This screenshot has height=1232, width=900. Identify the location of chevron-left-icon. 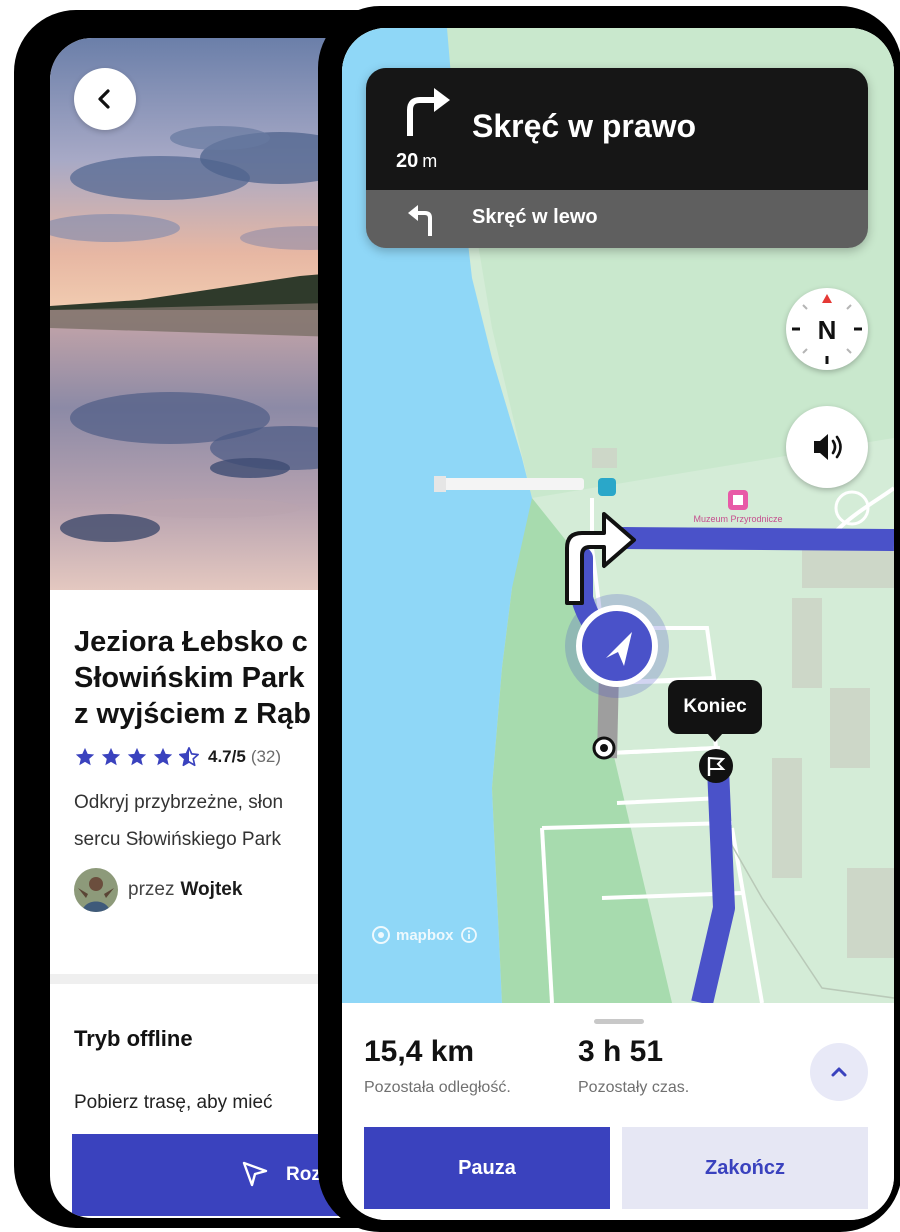
(104, 99).